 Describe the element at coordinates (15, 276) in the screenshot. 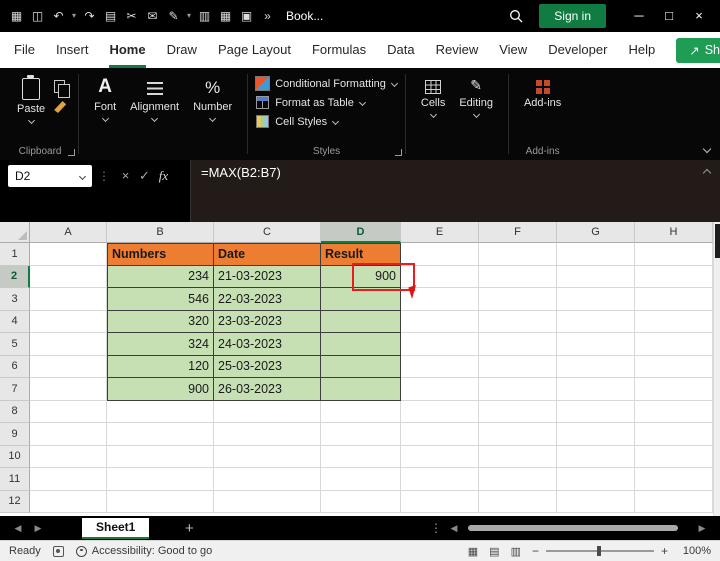

I see `row-header-2: 2` at that location.